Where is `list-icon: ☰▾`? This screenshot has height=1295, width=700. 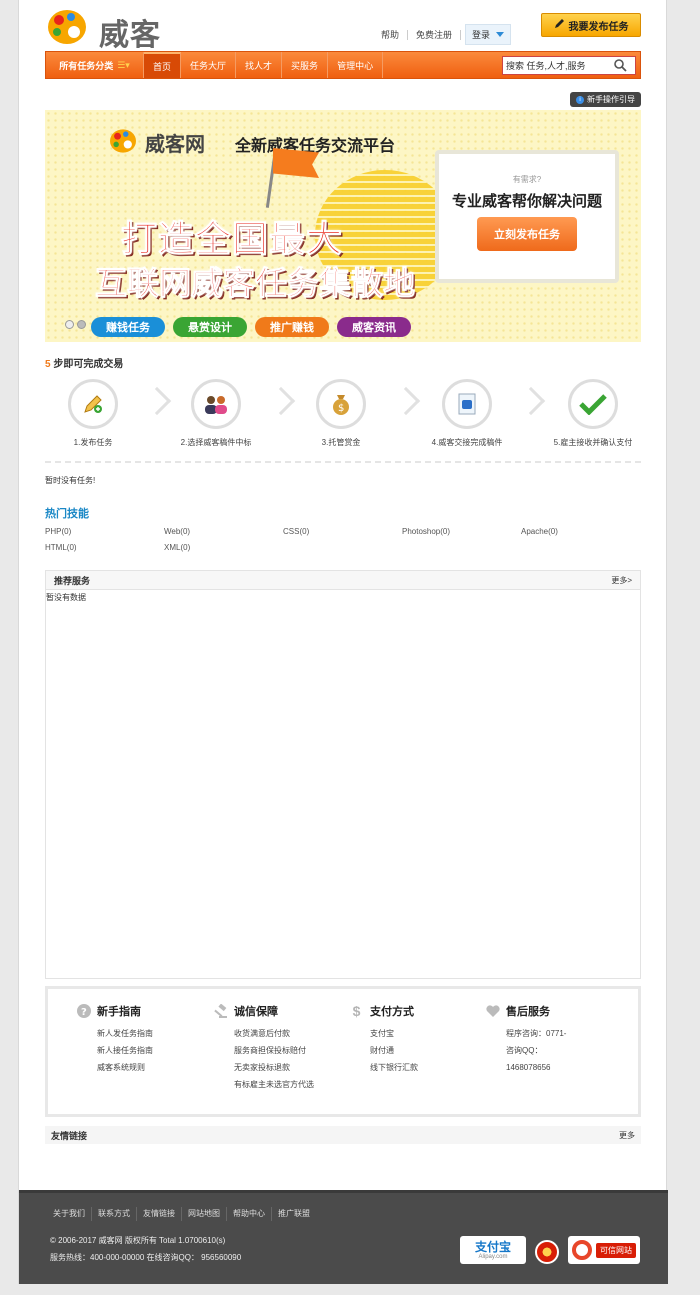 list-icon: ☰▾ is located at coordinates (123, 64).